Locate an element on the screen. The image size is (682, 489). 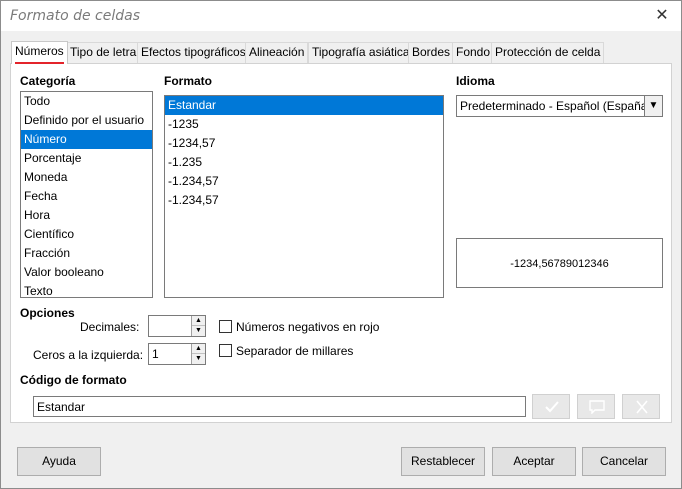
ceros-value: 1 is located at coordinates (155, 354).